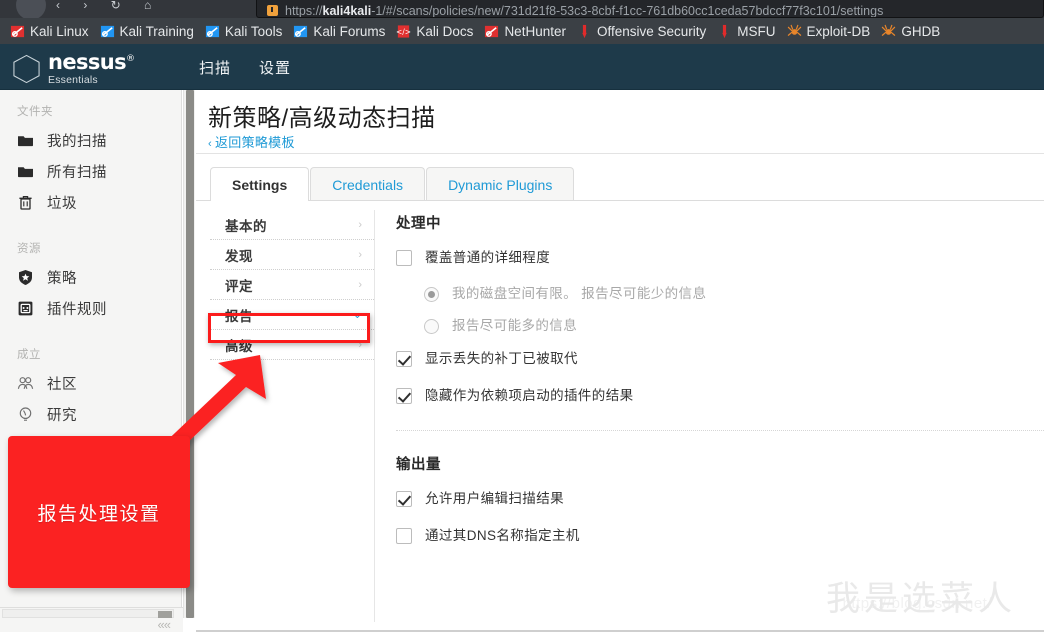 The height and width of the screenshot is (632, 1044). What do you see at coordinates (90, 383) in the screenshot?
I see `sidebar-item-community-people: 社区` at bounding box center [90, 383].